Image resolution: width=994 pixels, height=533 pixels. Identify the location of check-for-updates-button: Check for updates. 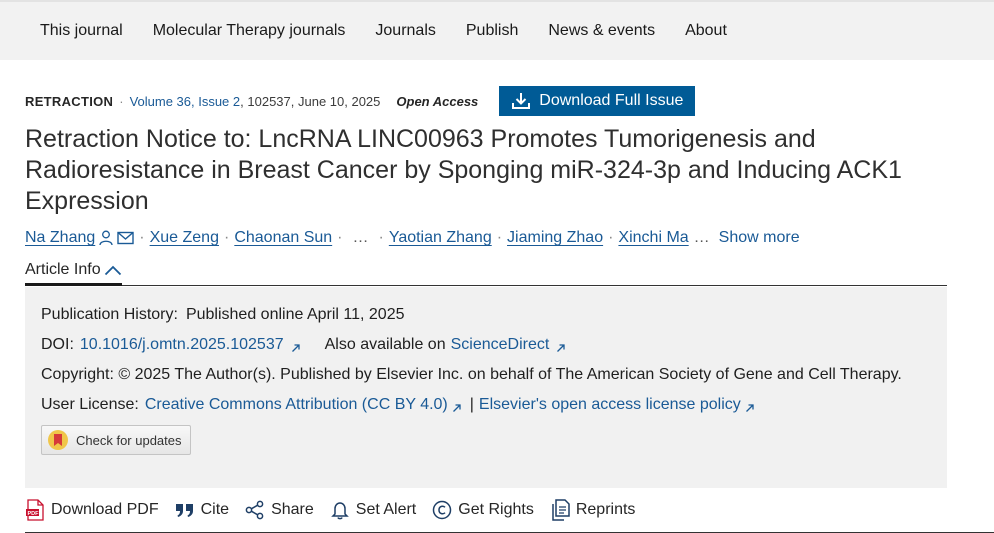
(116, 440).